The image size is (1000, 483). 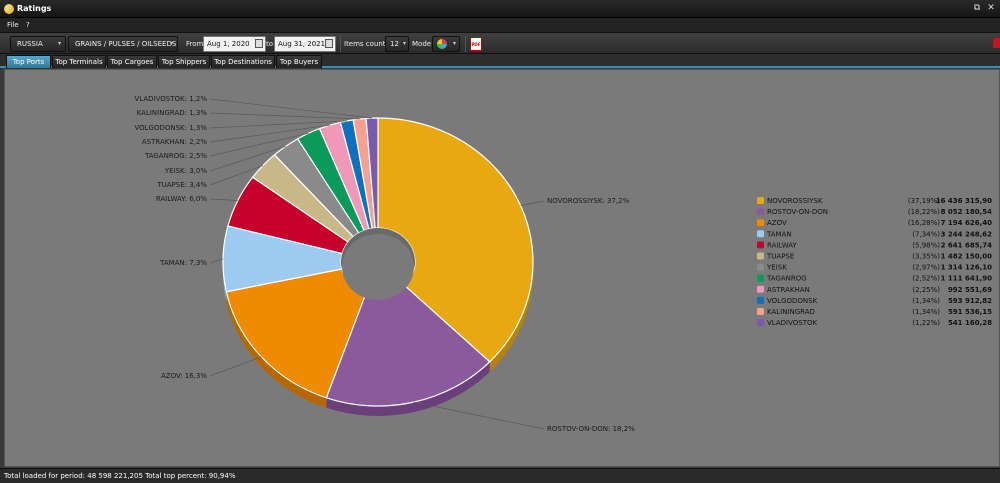 I want to click on legend-percent-vladivostok: (1,22%), so click(x=926, y=323).